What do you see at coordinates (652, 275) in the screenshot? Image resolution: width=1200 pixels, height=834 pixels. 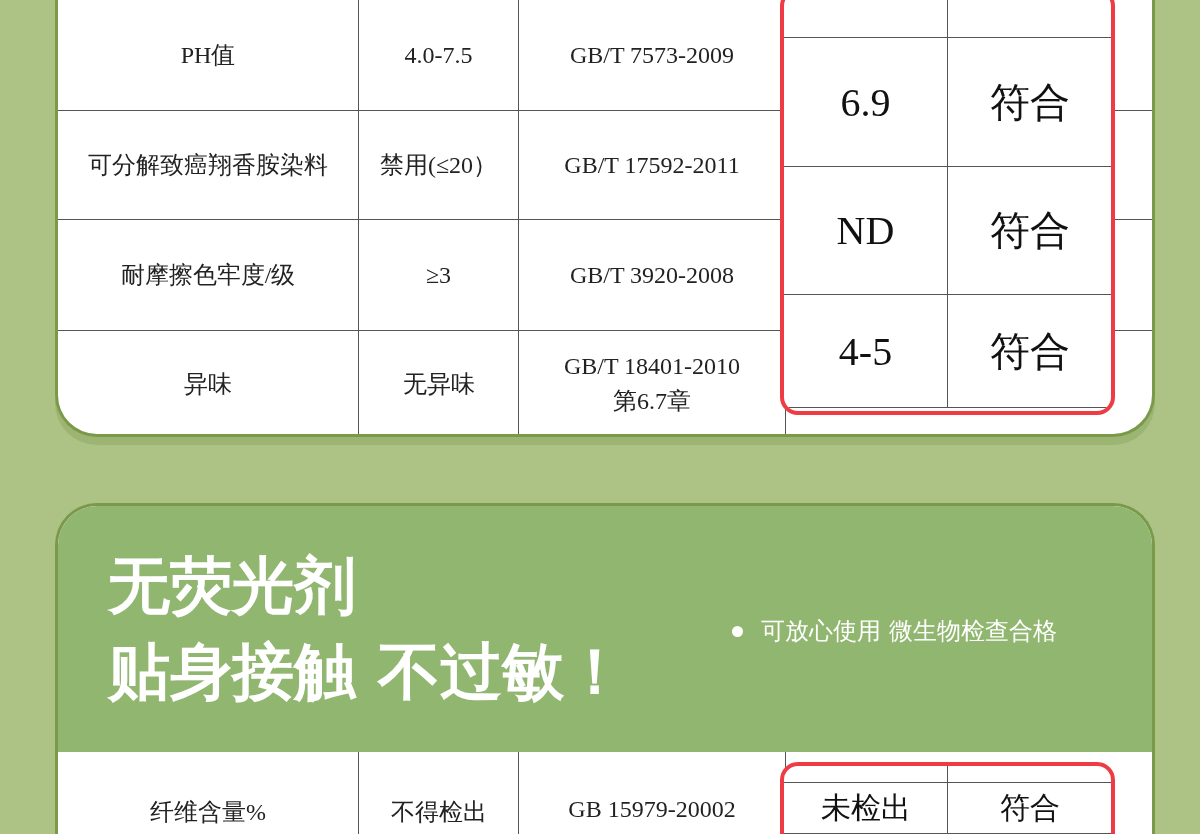 I see `table-cell-text: GB/T 3920-2008` at bounding box center [652, 275].